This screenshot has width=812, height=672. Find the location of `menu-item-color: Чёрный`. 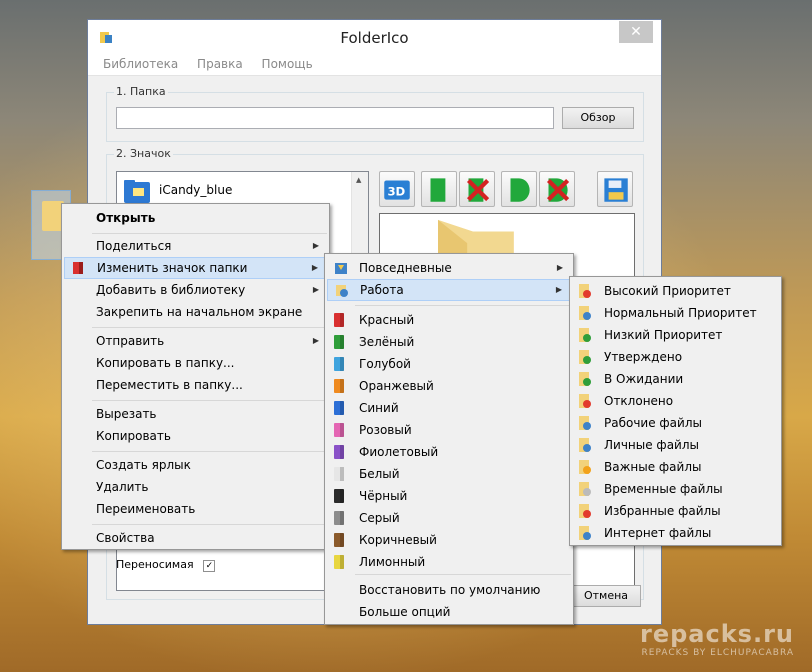

menu-item-color: Чёрный is located at coordinates (449, 496).